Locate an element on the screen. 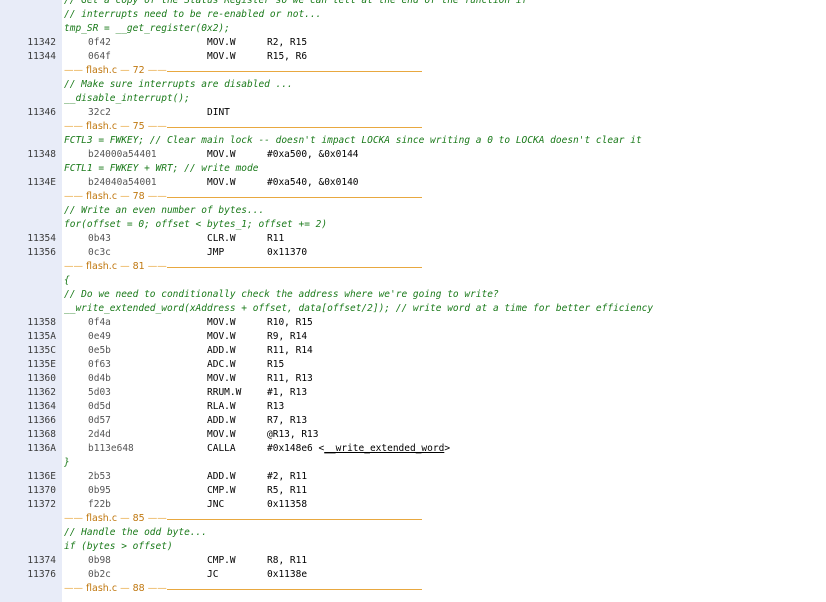  address: 11354 is located at coordinates (41, 238).